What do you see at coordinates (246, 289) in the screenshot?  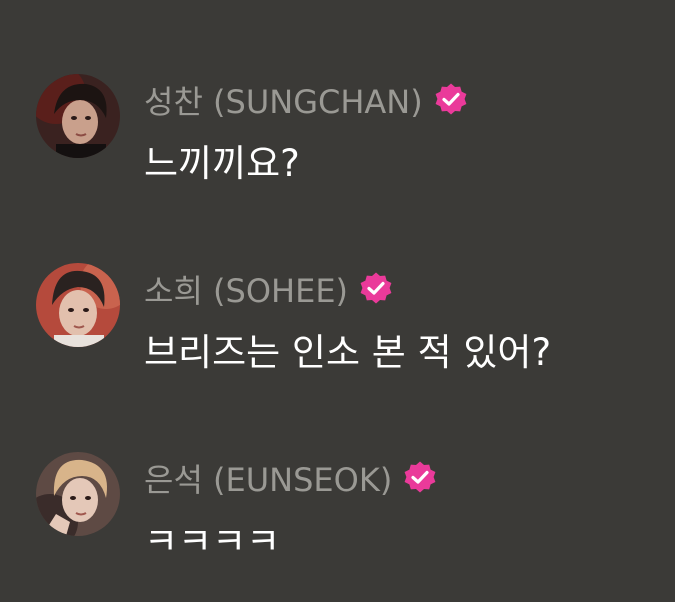 I see `sender-name: 소희 (SOHEE)` at bounding box center [246, 289].